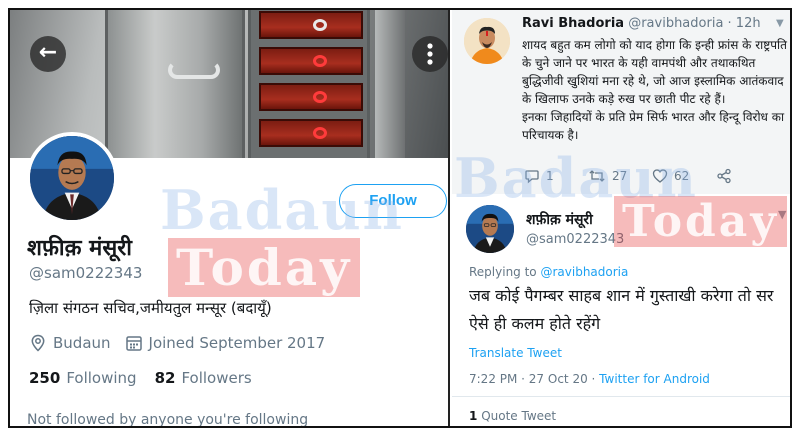 The height and width of the screenshot is (437, 800). Describe the element at coordinates (237, 343) in the screenshot. I see `profile-joined: Joined September 2017` at that location.